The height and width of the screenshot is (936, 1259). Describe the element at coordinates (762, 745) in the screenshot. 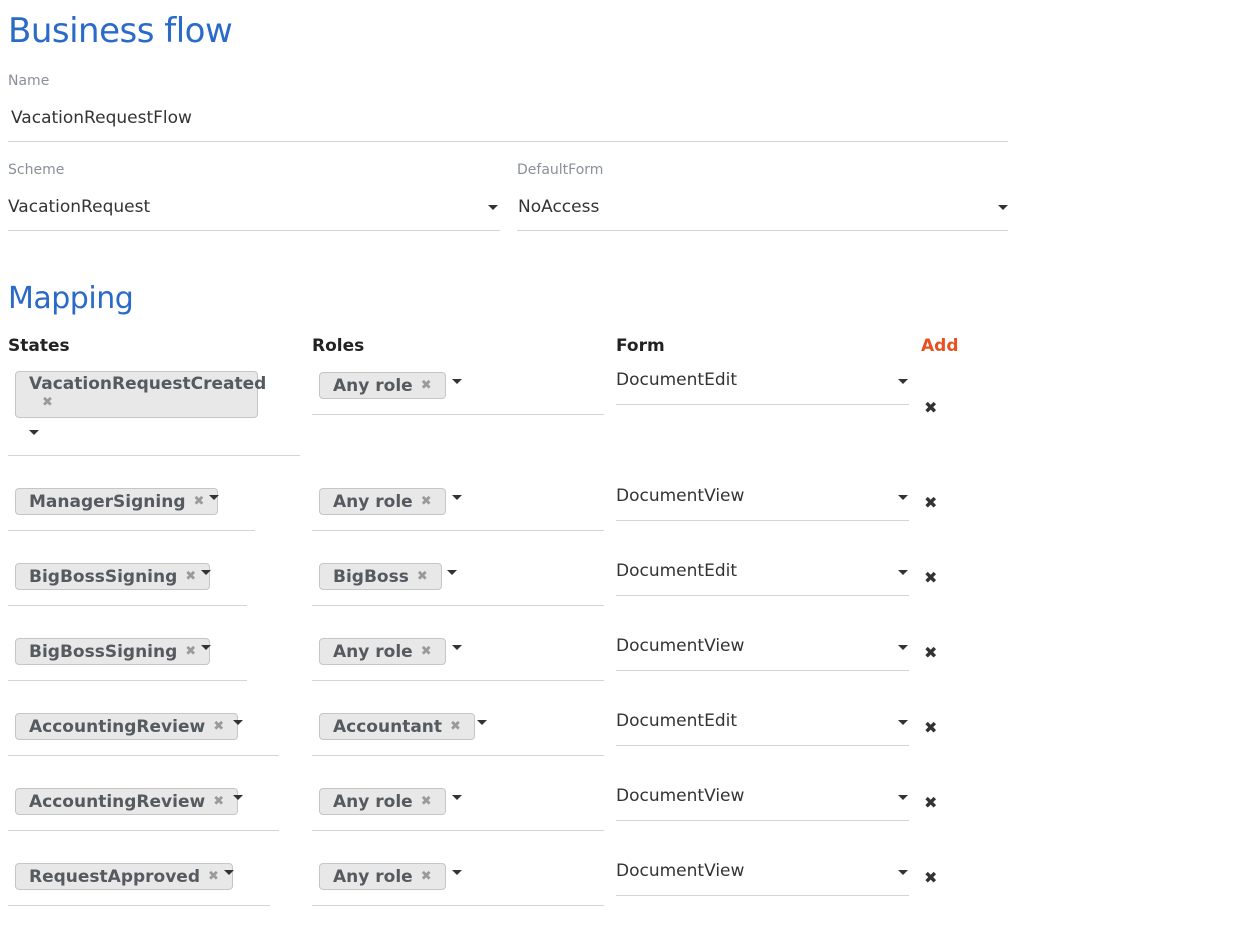

I see `row-5-form-underline` at that location.